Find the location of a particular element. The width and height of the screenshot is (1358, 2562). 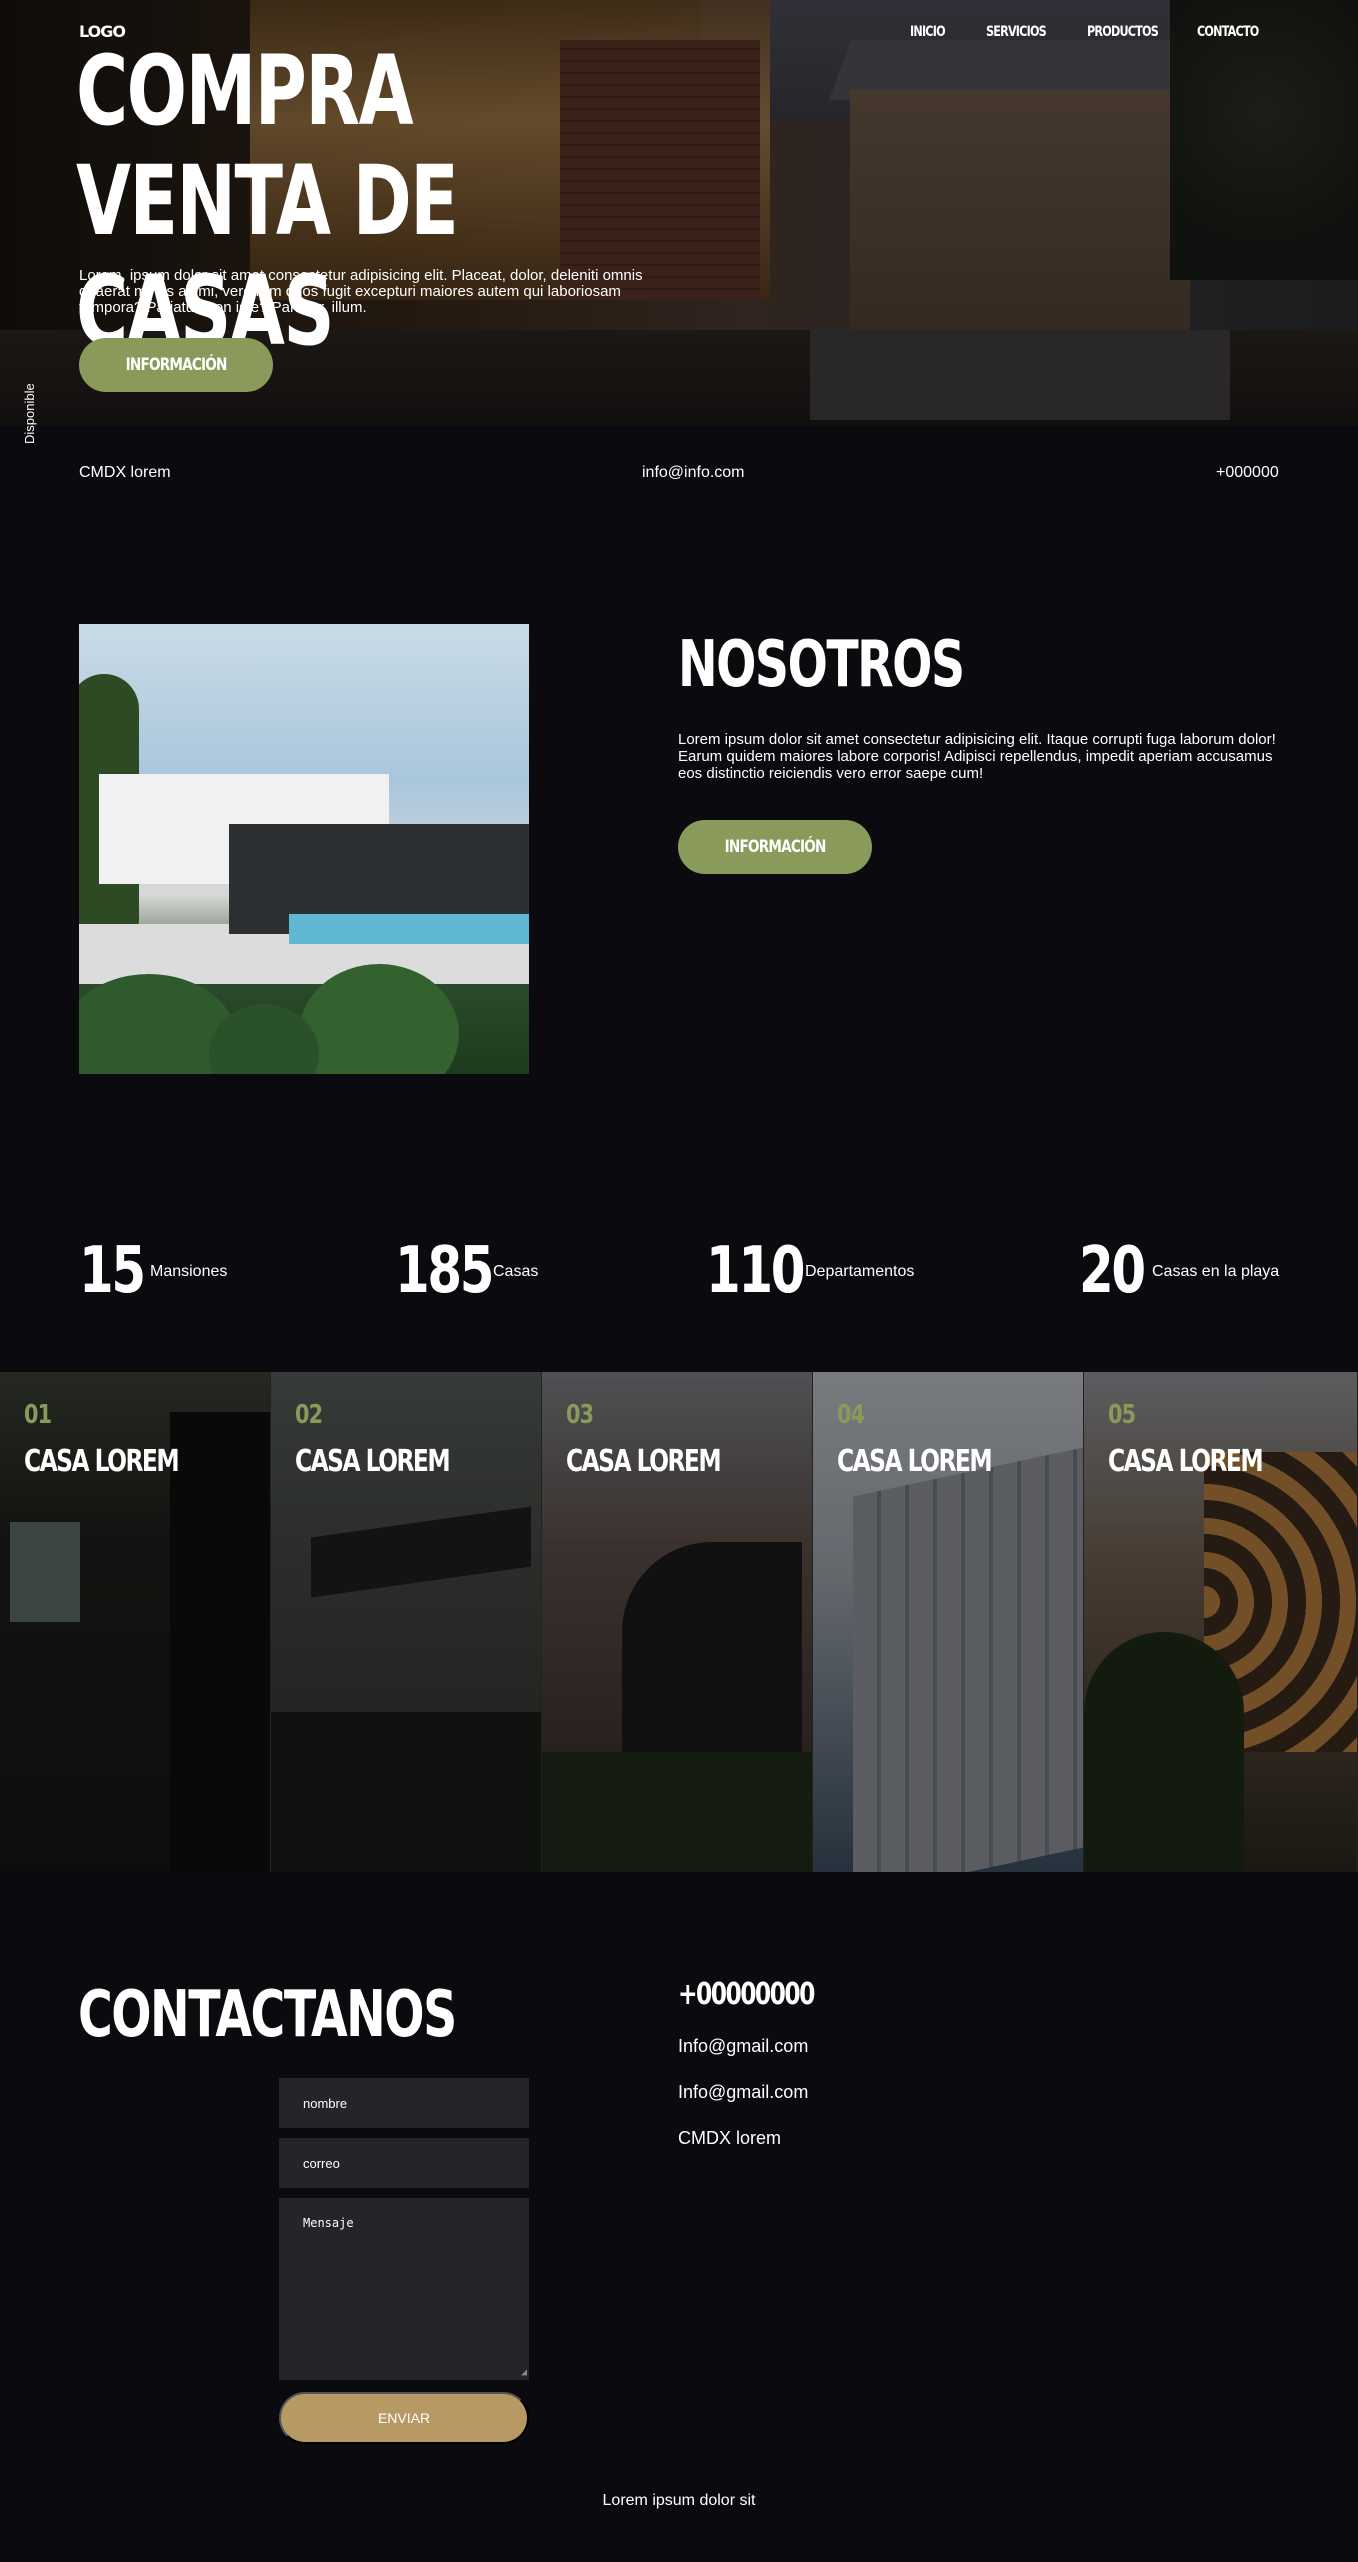

send-button-label: ENVIAR is located at coordinates (404, 2418).